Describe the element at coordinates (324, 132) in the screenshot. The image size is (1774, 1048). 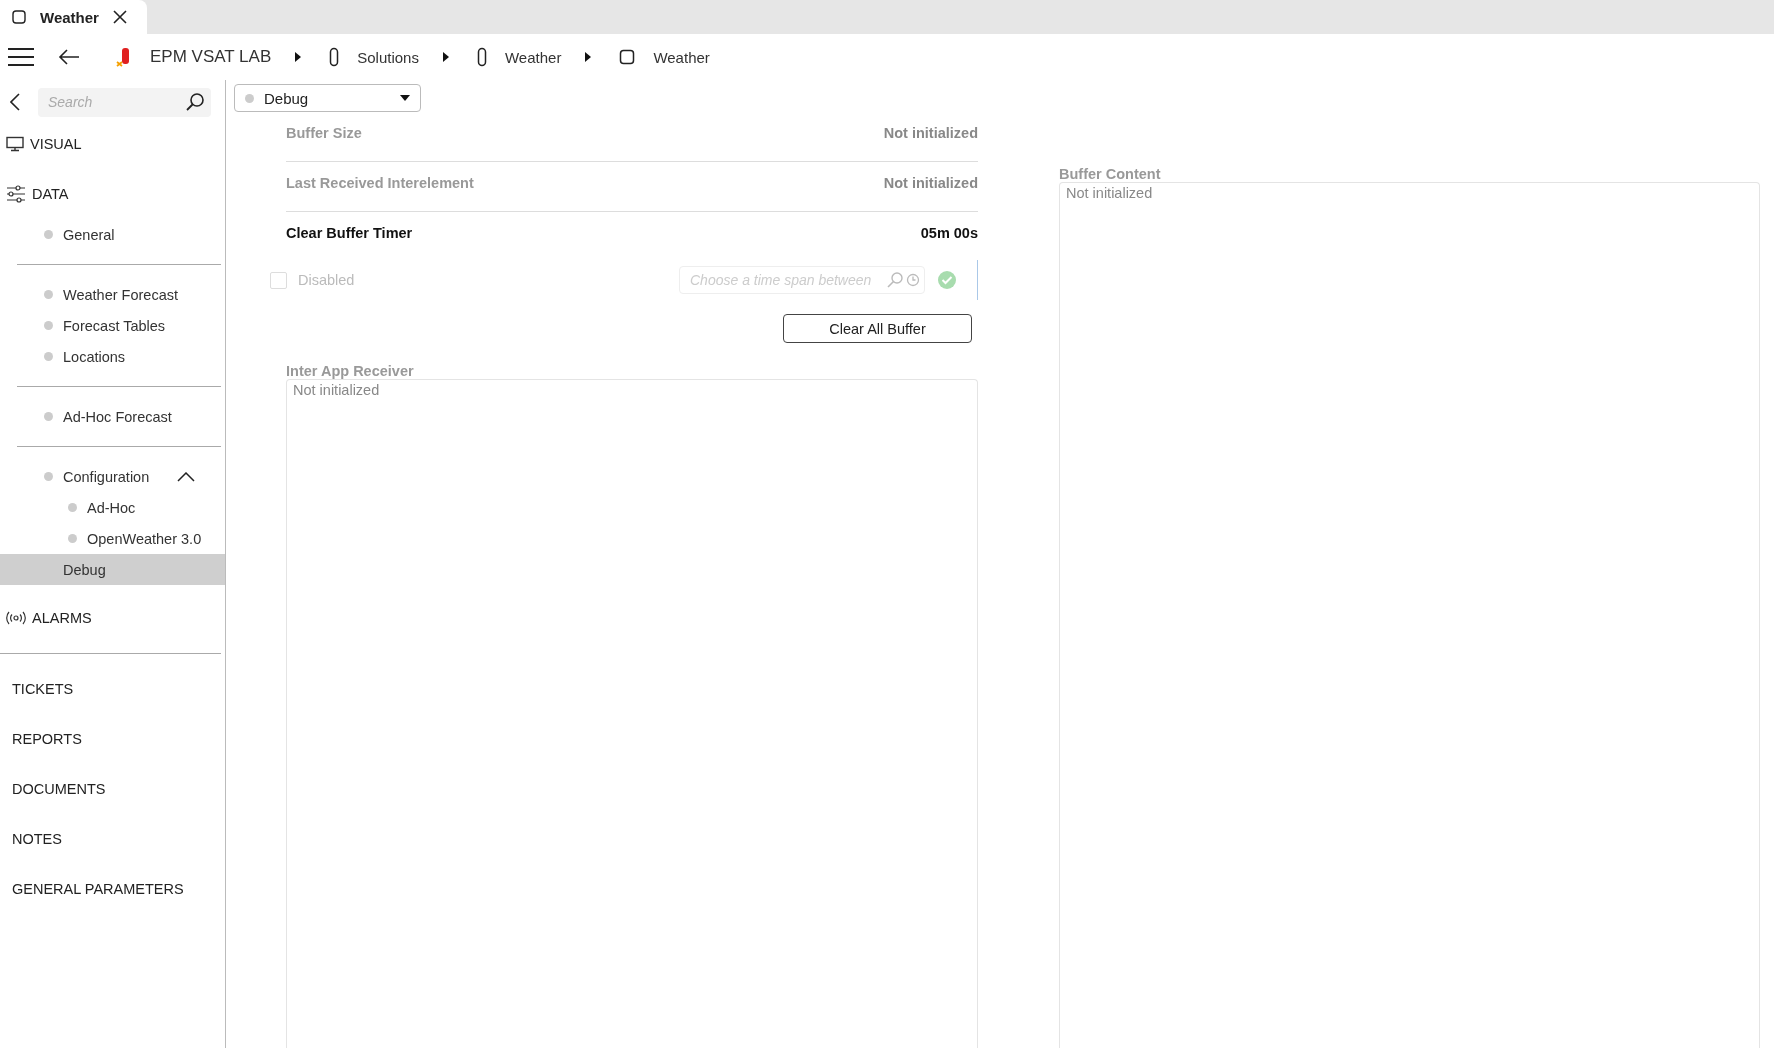
I see `field-label: Buffer Size` at that location.